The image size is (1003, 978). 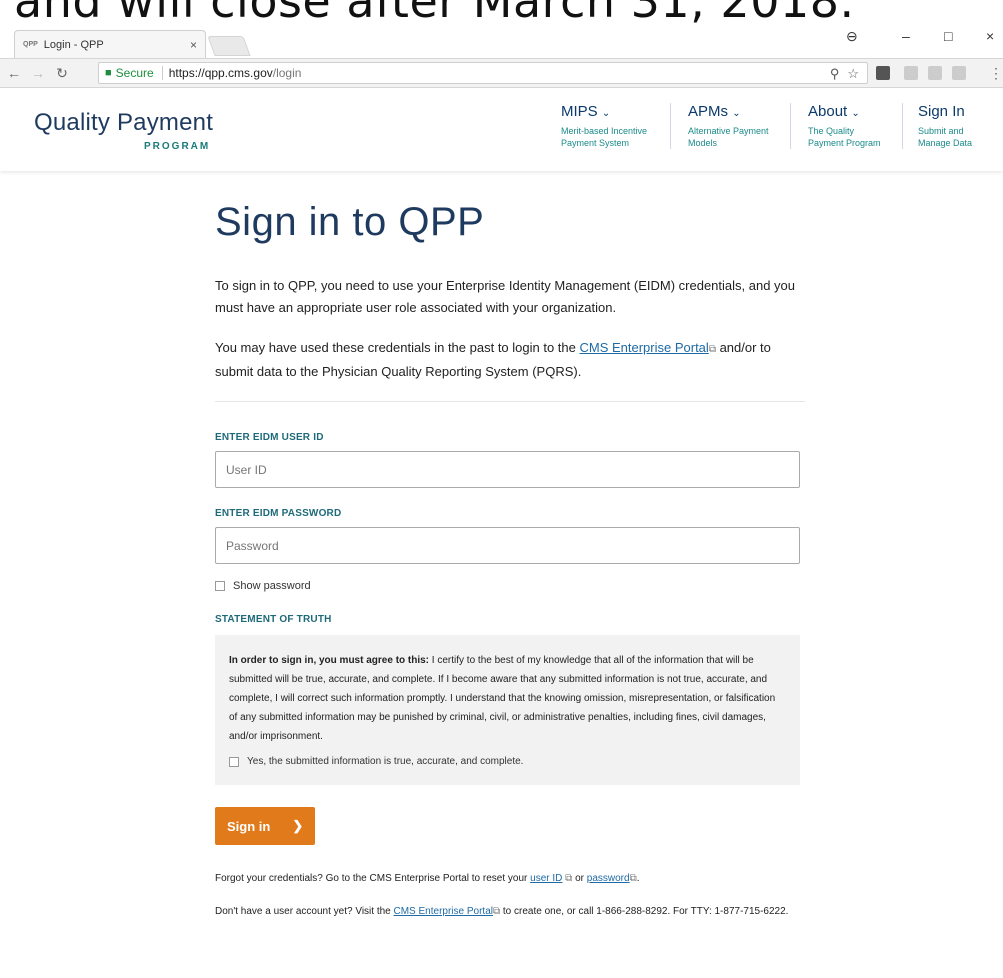 I want to click on brand-title: Quality Payment, so click(x=124, y=122).